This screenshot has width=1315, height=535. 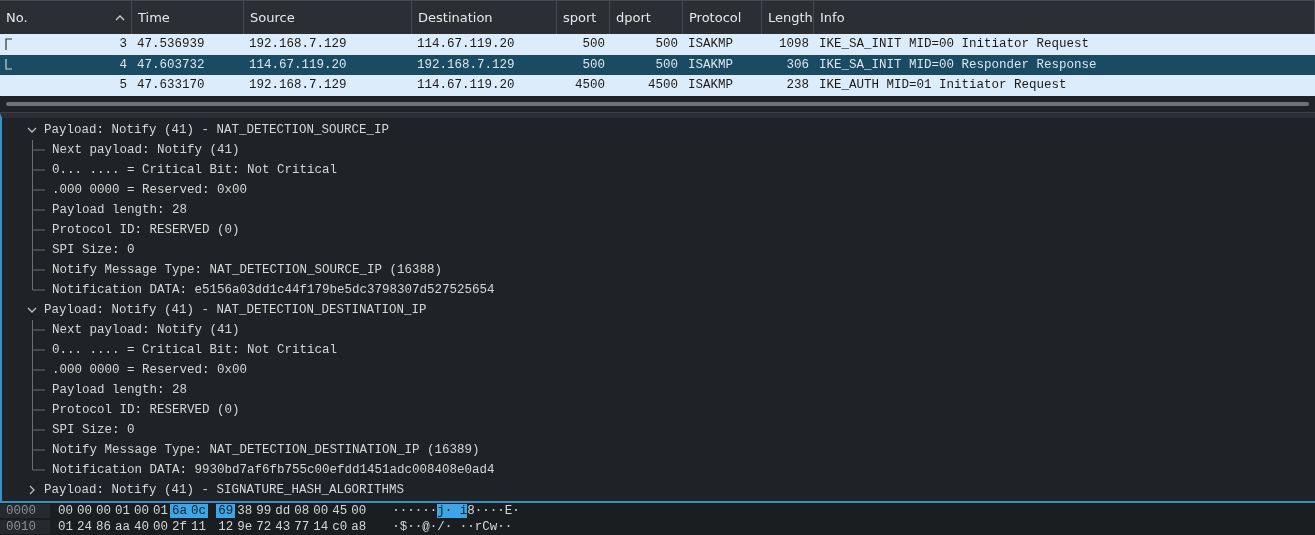 I want to click on hex-byte: a8, so click(x=359, y=527).